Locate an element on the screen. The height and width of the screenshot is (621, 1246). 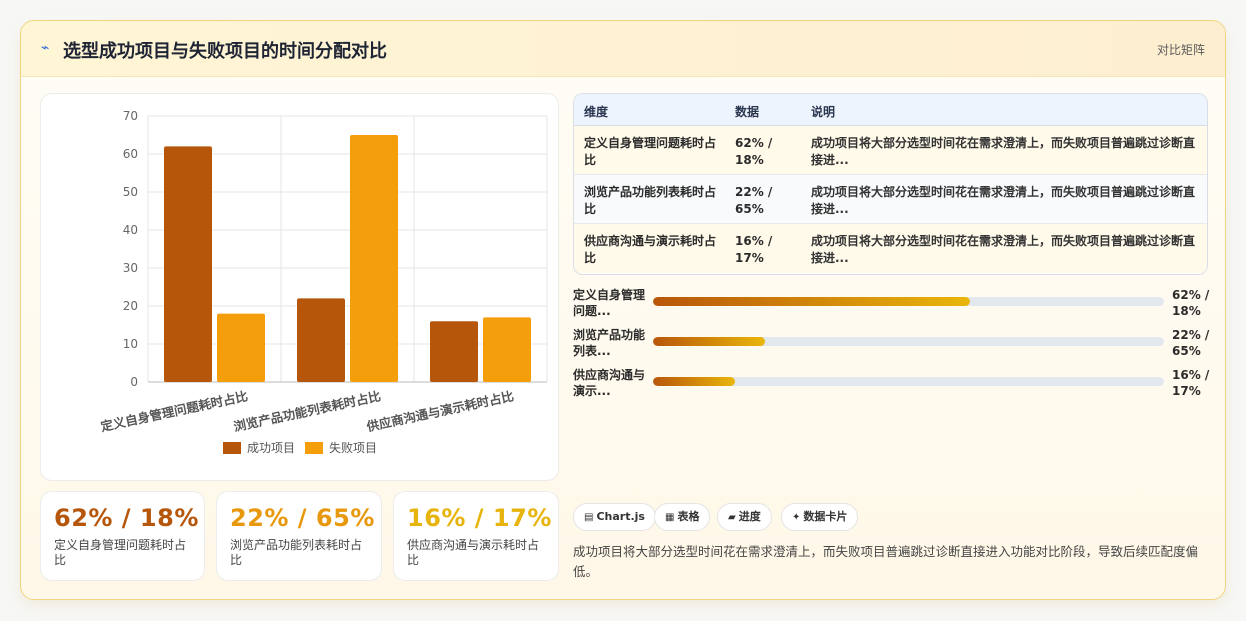
stat-card-2: 22% / 65% 浏览产品功能列表耗时占比 is located at coordinates (299, 536).